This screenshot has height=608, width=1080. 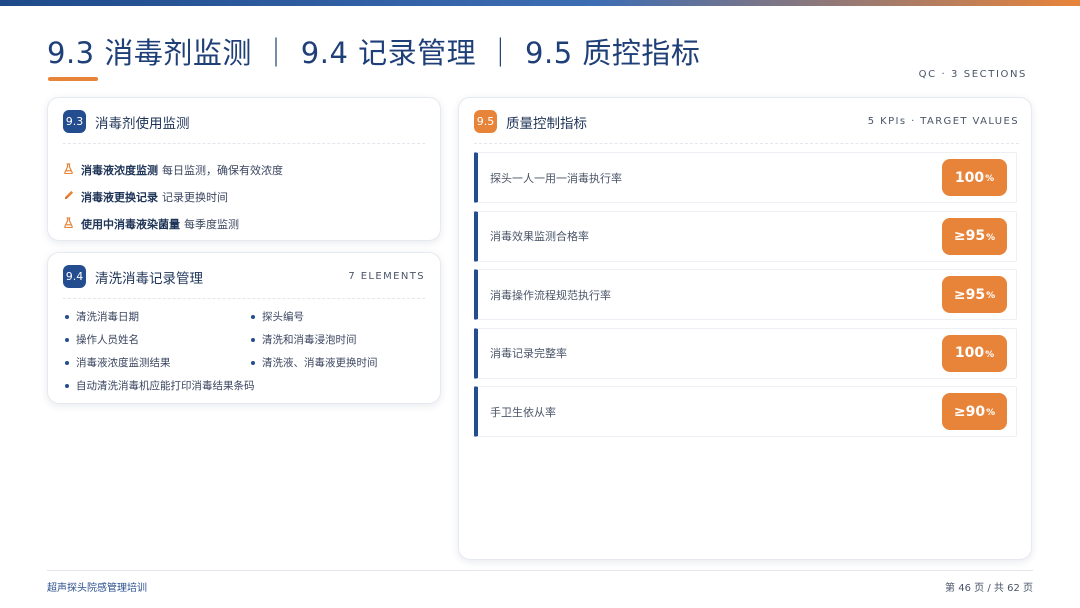 What do you see at coordinates (107, 340) in the screenshot?
I see `list-item-label: 操作人员姓名` at bounding box center [107, 340].